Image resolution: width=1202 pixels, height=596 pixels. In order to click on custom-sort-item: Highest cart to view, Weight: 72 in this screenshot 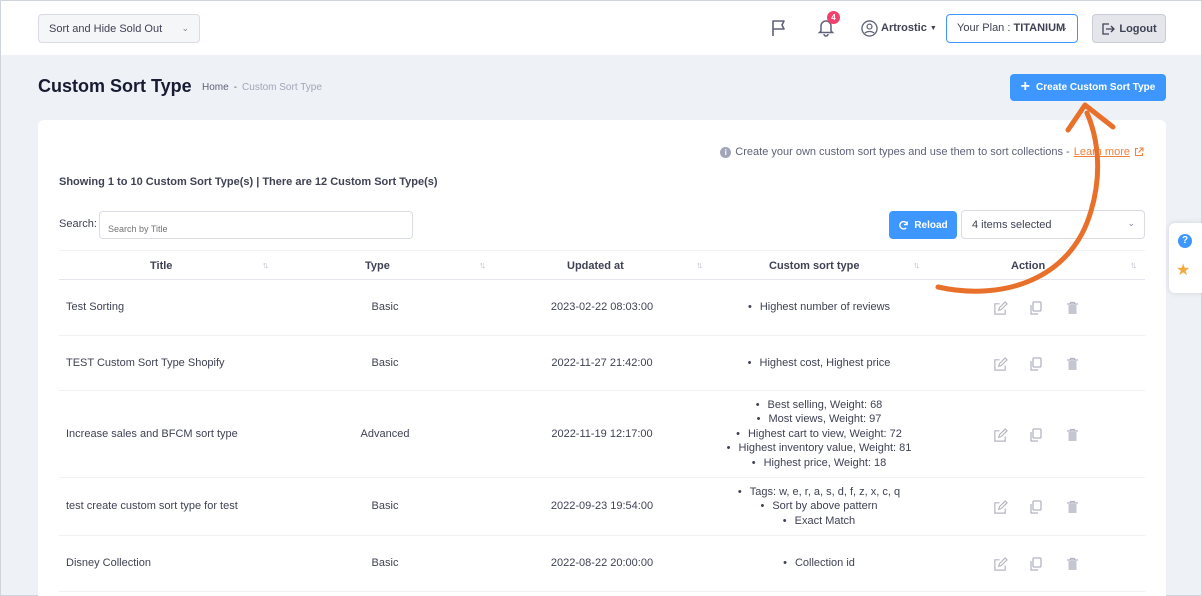, I will do `click(819, 434)`.